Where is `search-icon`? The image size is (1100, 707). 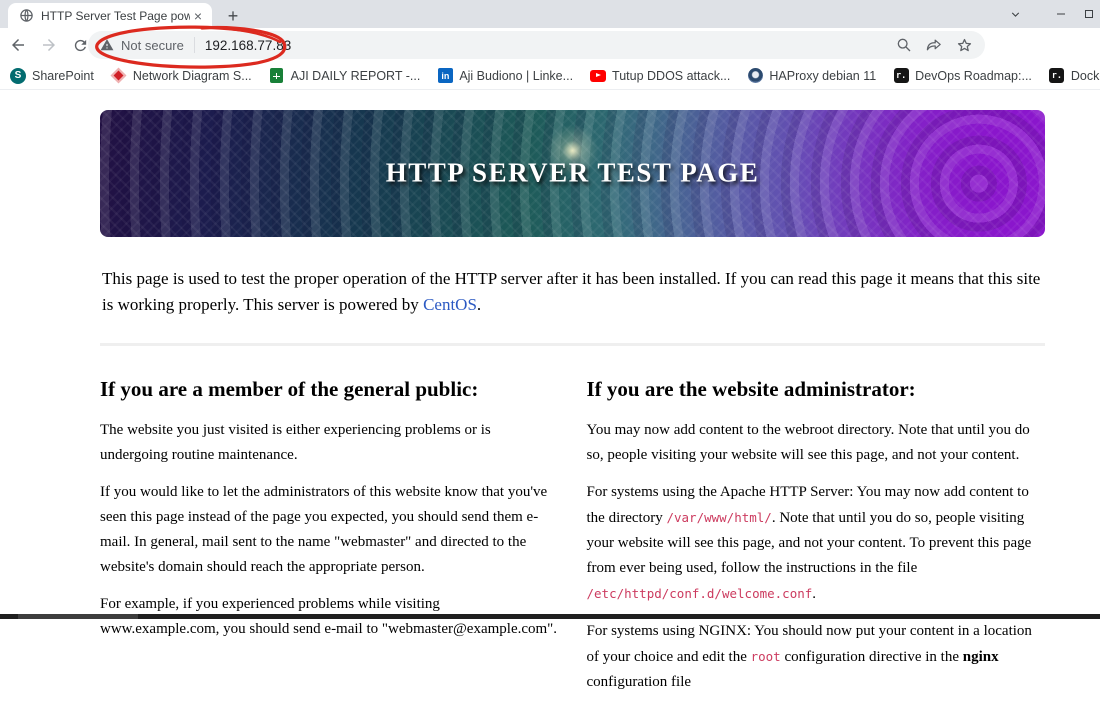
search-icon is located at coordinates (904, 45).